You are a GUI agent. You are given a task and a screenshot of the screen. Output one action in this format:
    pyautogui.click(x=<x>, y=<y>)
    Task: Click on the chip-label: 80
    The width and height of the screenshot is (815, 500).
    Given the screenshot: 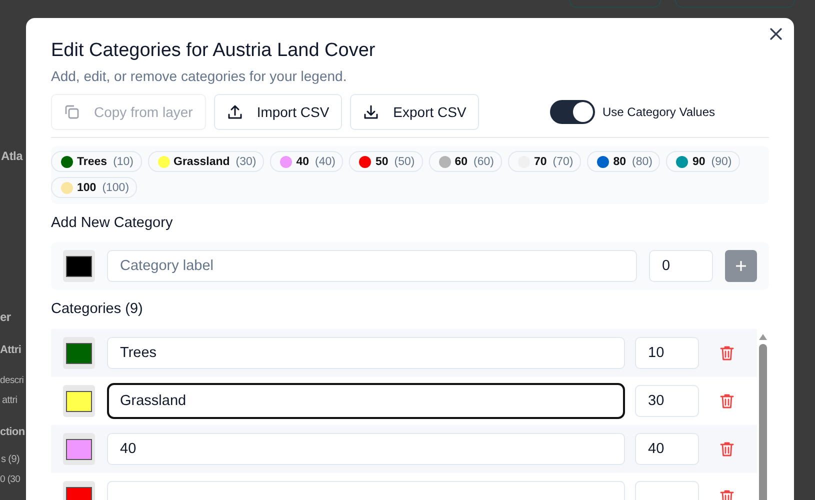 What is the action you would take?
    pyautogui.click(x=619, y=162)
    